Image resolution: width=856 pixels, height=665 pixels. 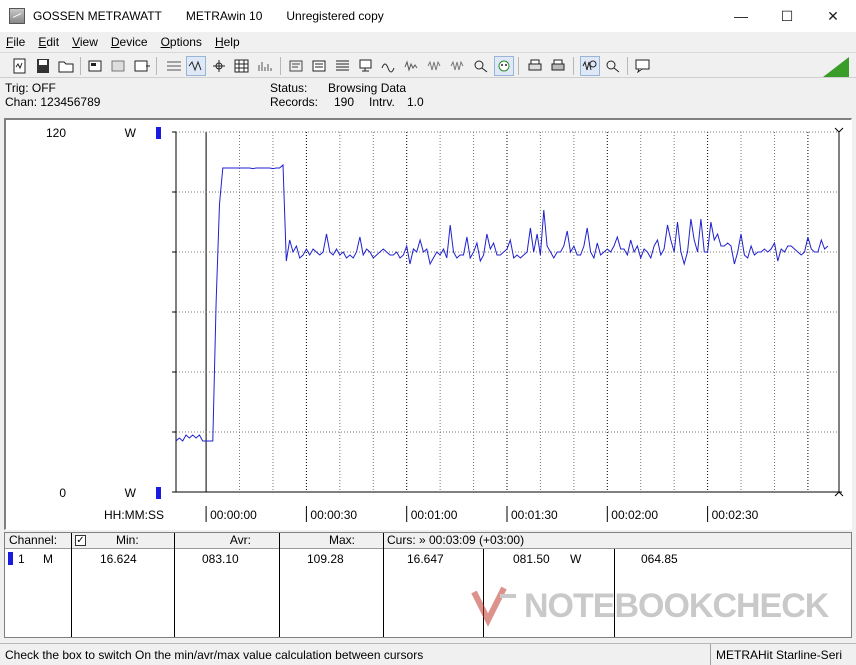 I want to click on notebookcheck-watermark: NOTEBOOKCHECK, so click(x=649, y=606).